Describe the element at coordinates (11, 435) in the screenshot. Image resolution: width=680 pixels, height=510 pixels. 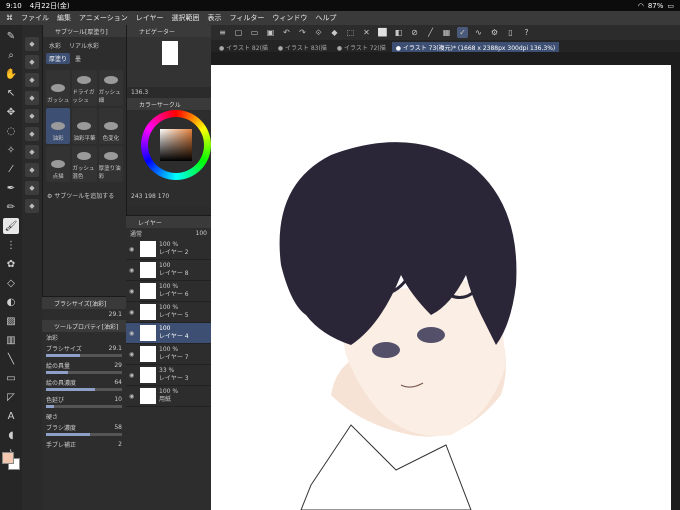
I see `balloon-icon: ◖` at that location.